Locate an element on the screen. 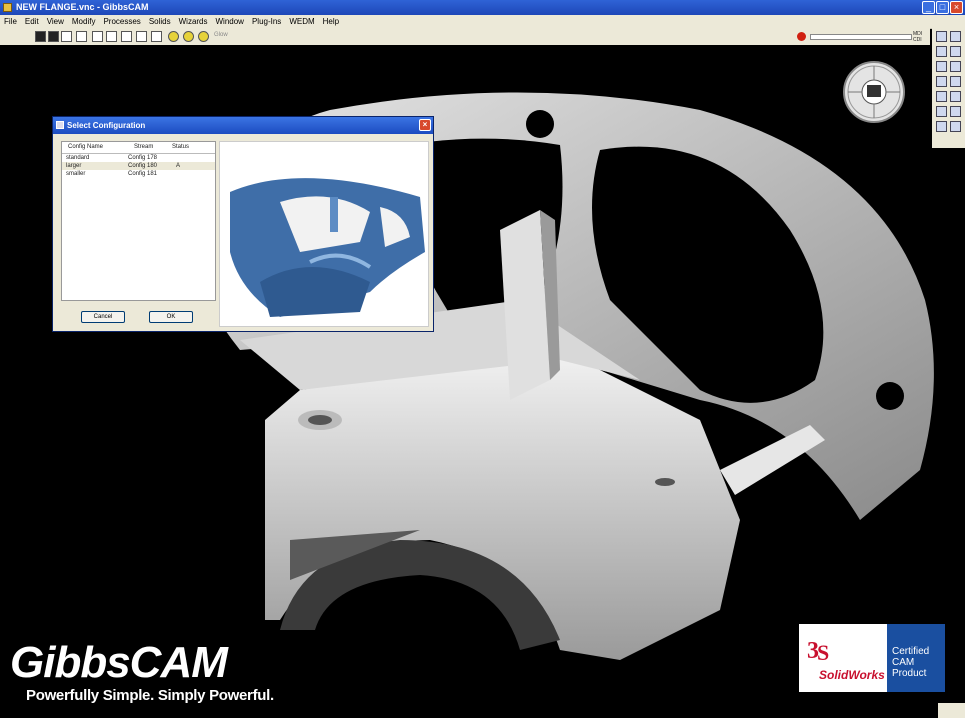  badge-brand: SolidWorks is located at coordinates (852, 675).